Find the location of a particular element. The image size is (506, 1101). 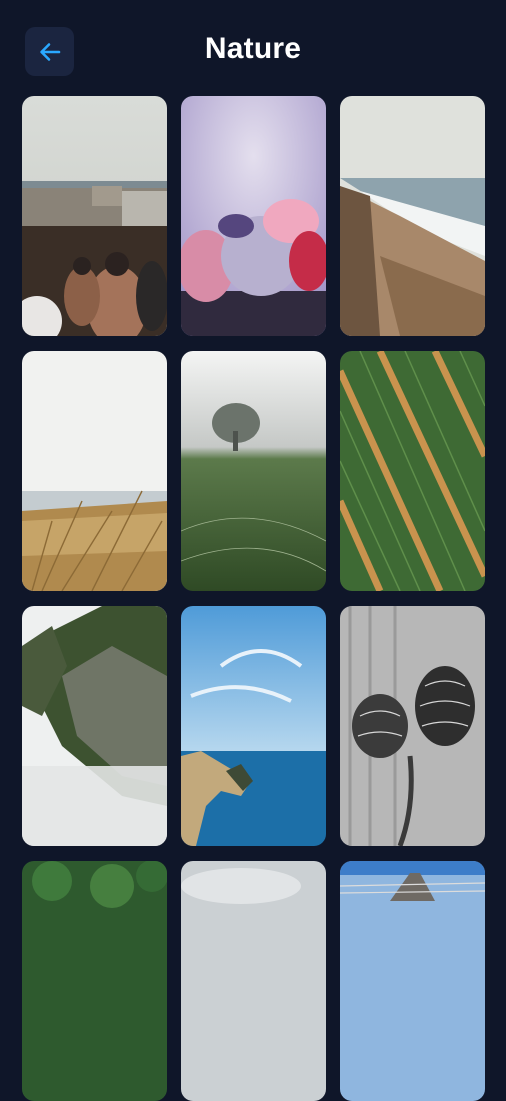

wallpaper-tile-coastal-cliff is located at coordinates (412, 216).